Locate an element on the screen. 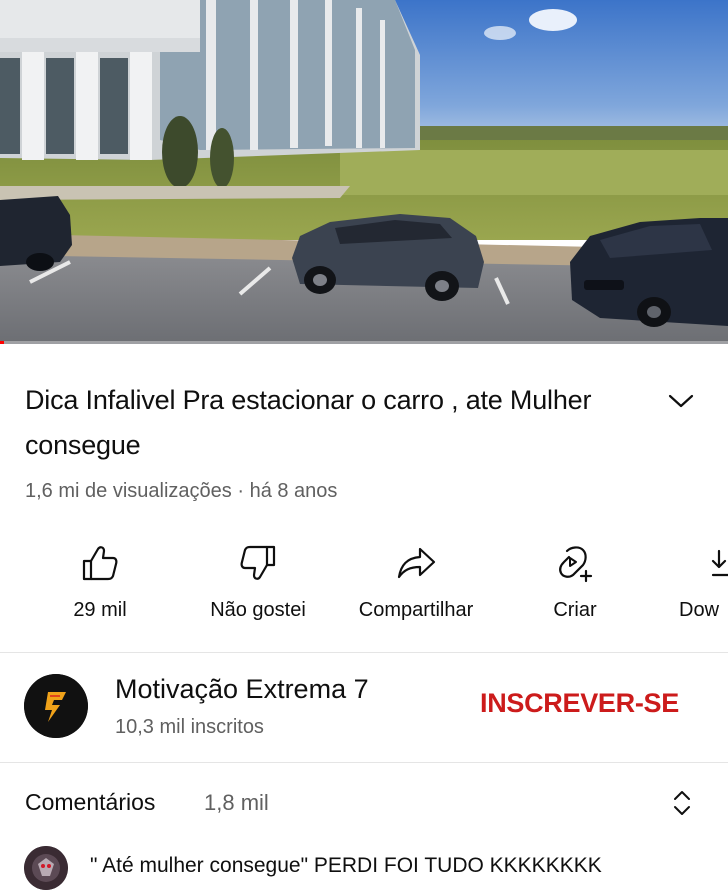 This screenshot has width=728, height=892. expand-description-button is located at coordinates (681, 401).